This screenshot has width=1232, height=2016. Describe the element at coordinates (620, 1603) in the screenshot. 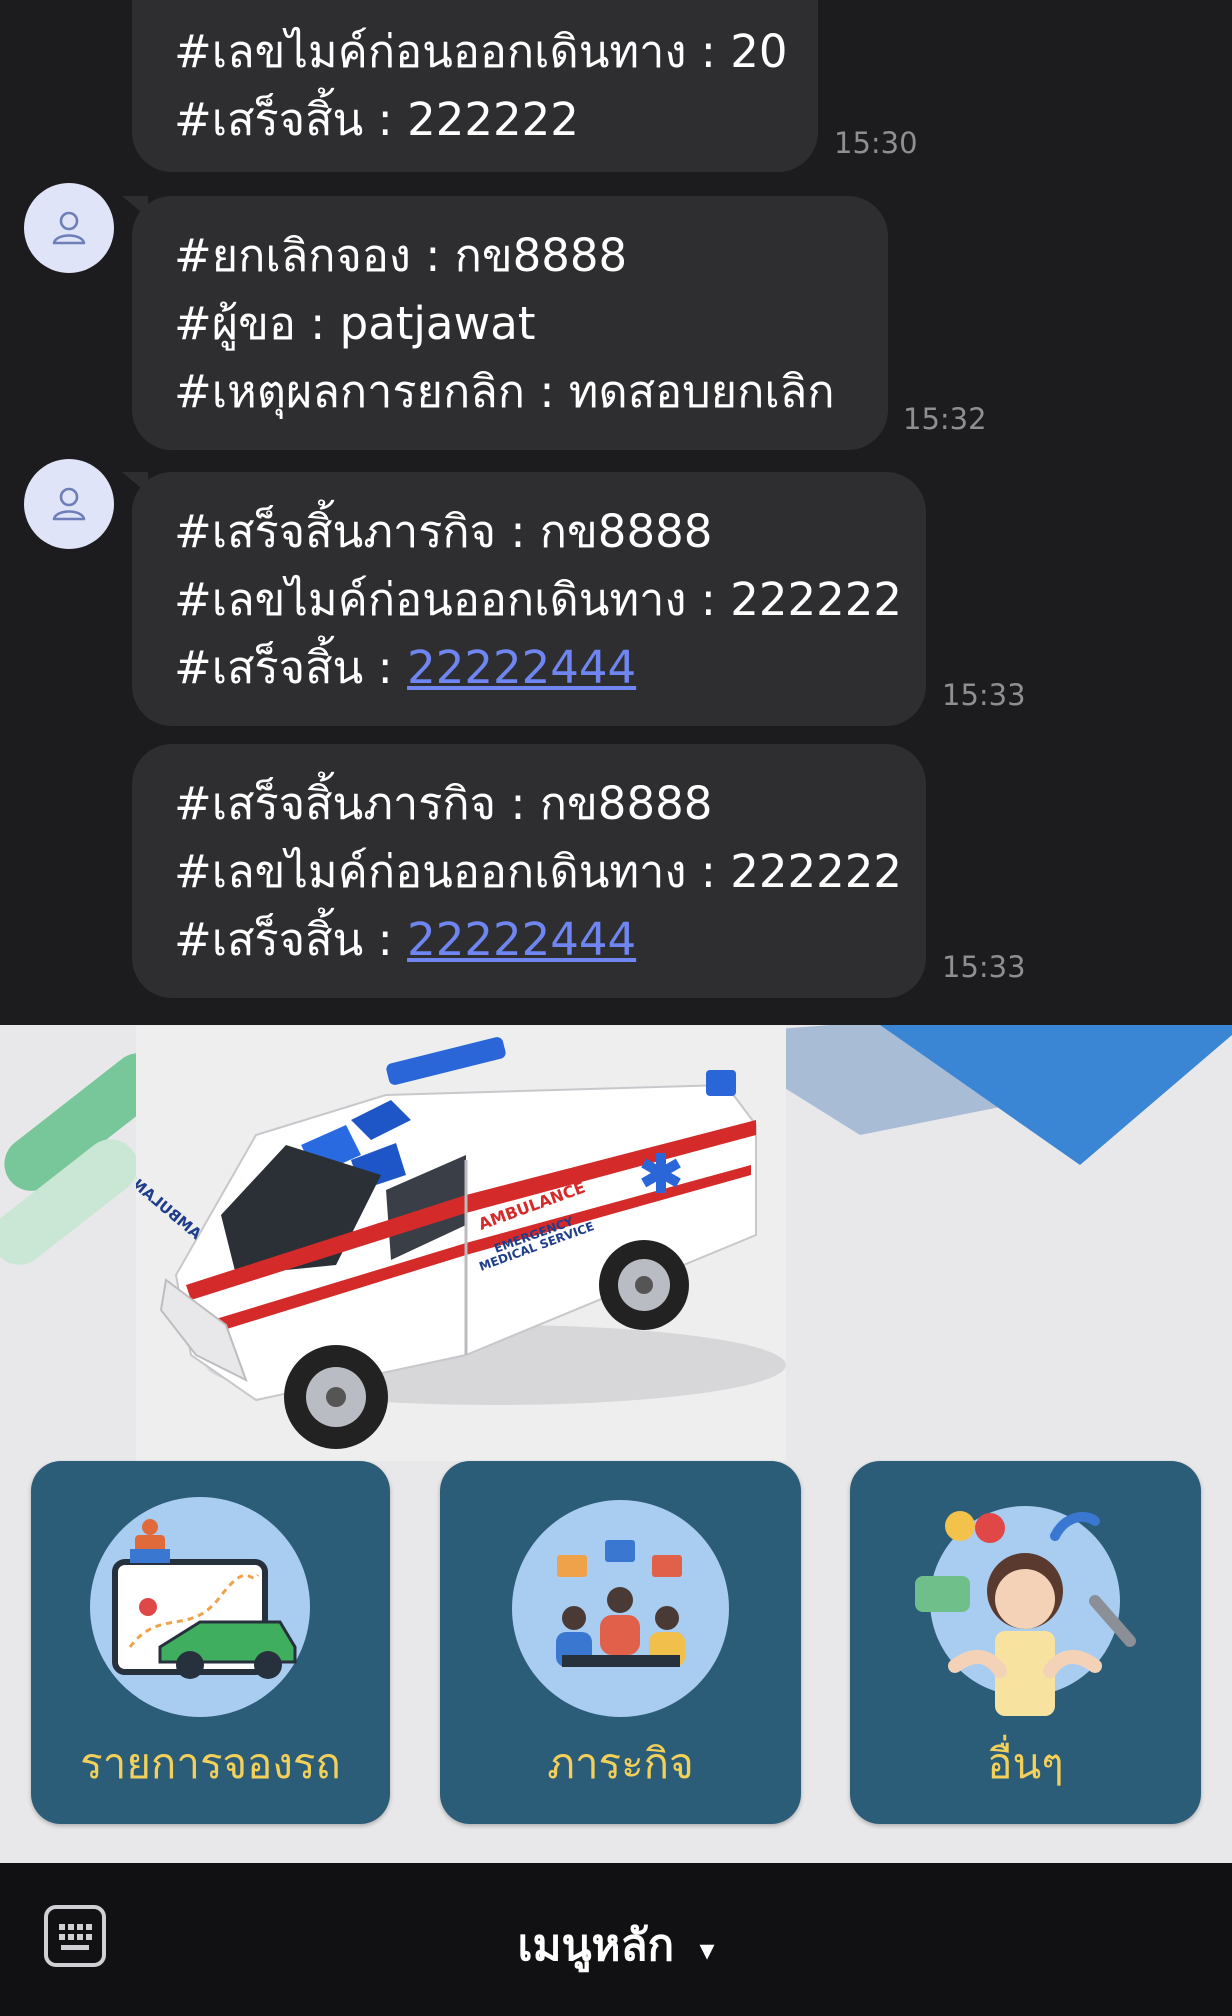

I see `team-meeting-icon` at that location.